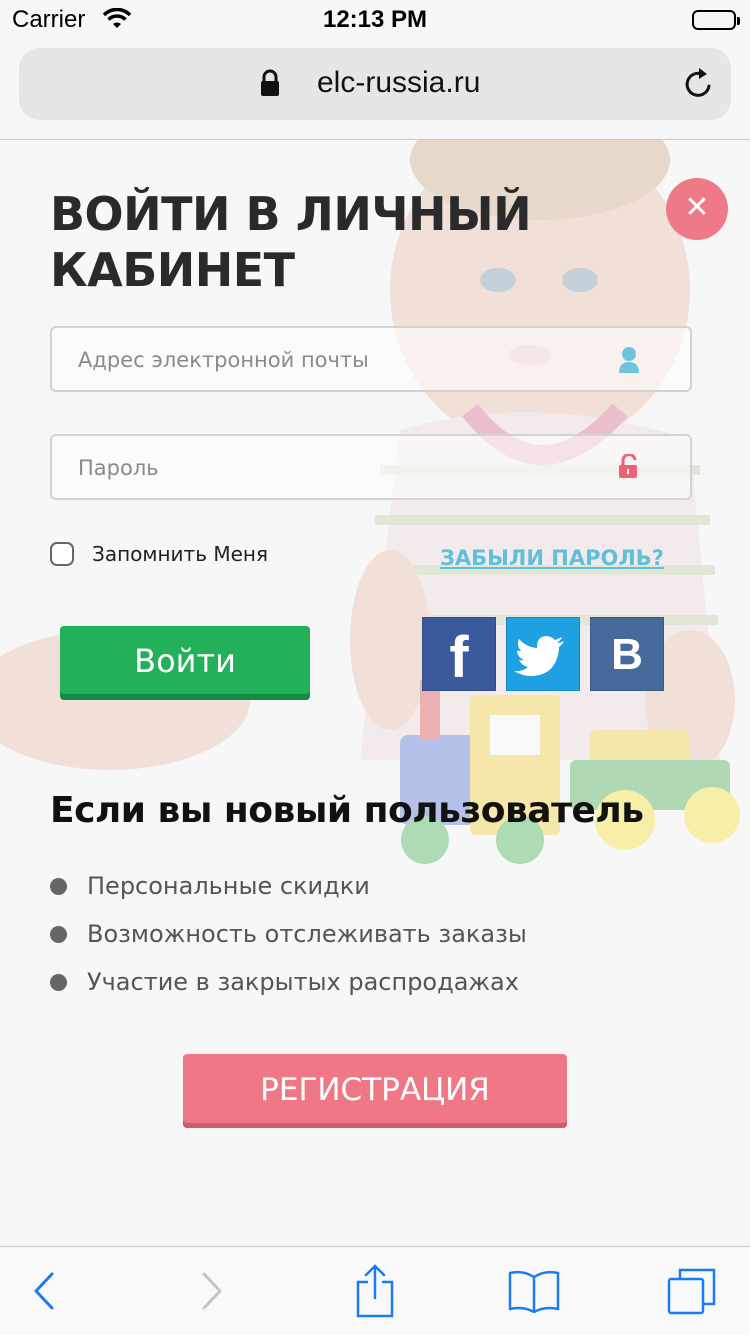  I want to click on close-button: ✕, so click(697, 209).